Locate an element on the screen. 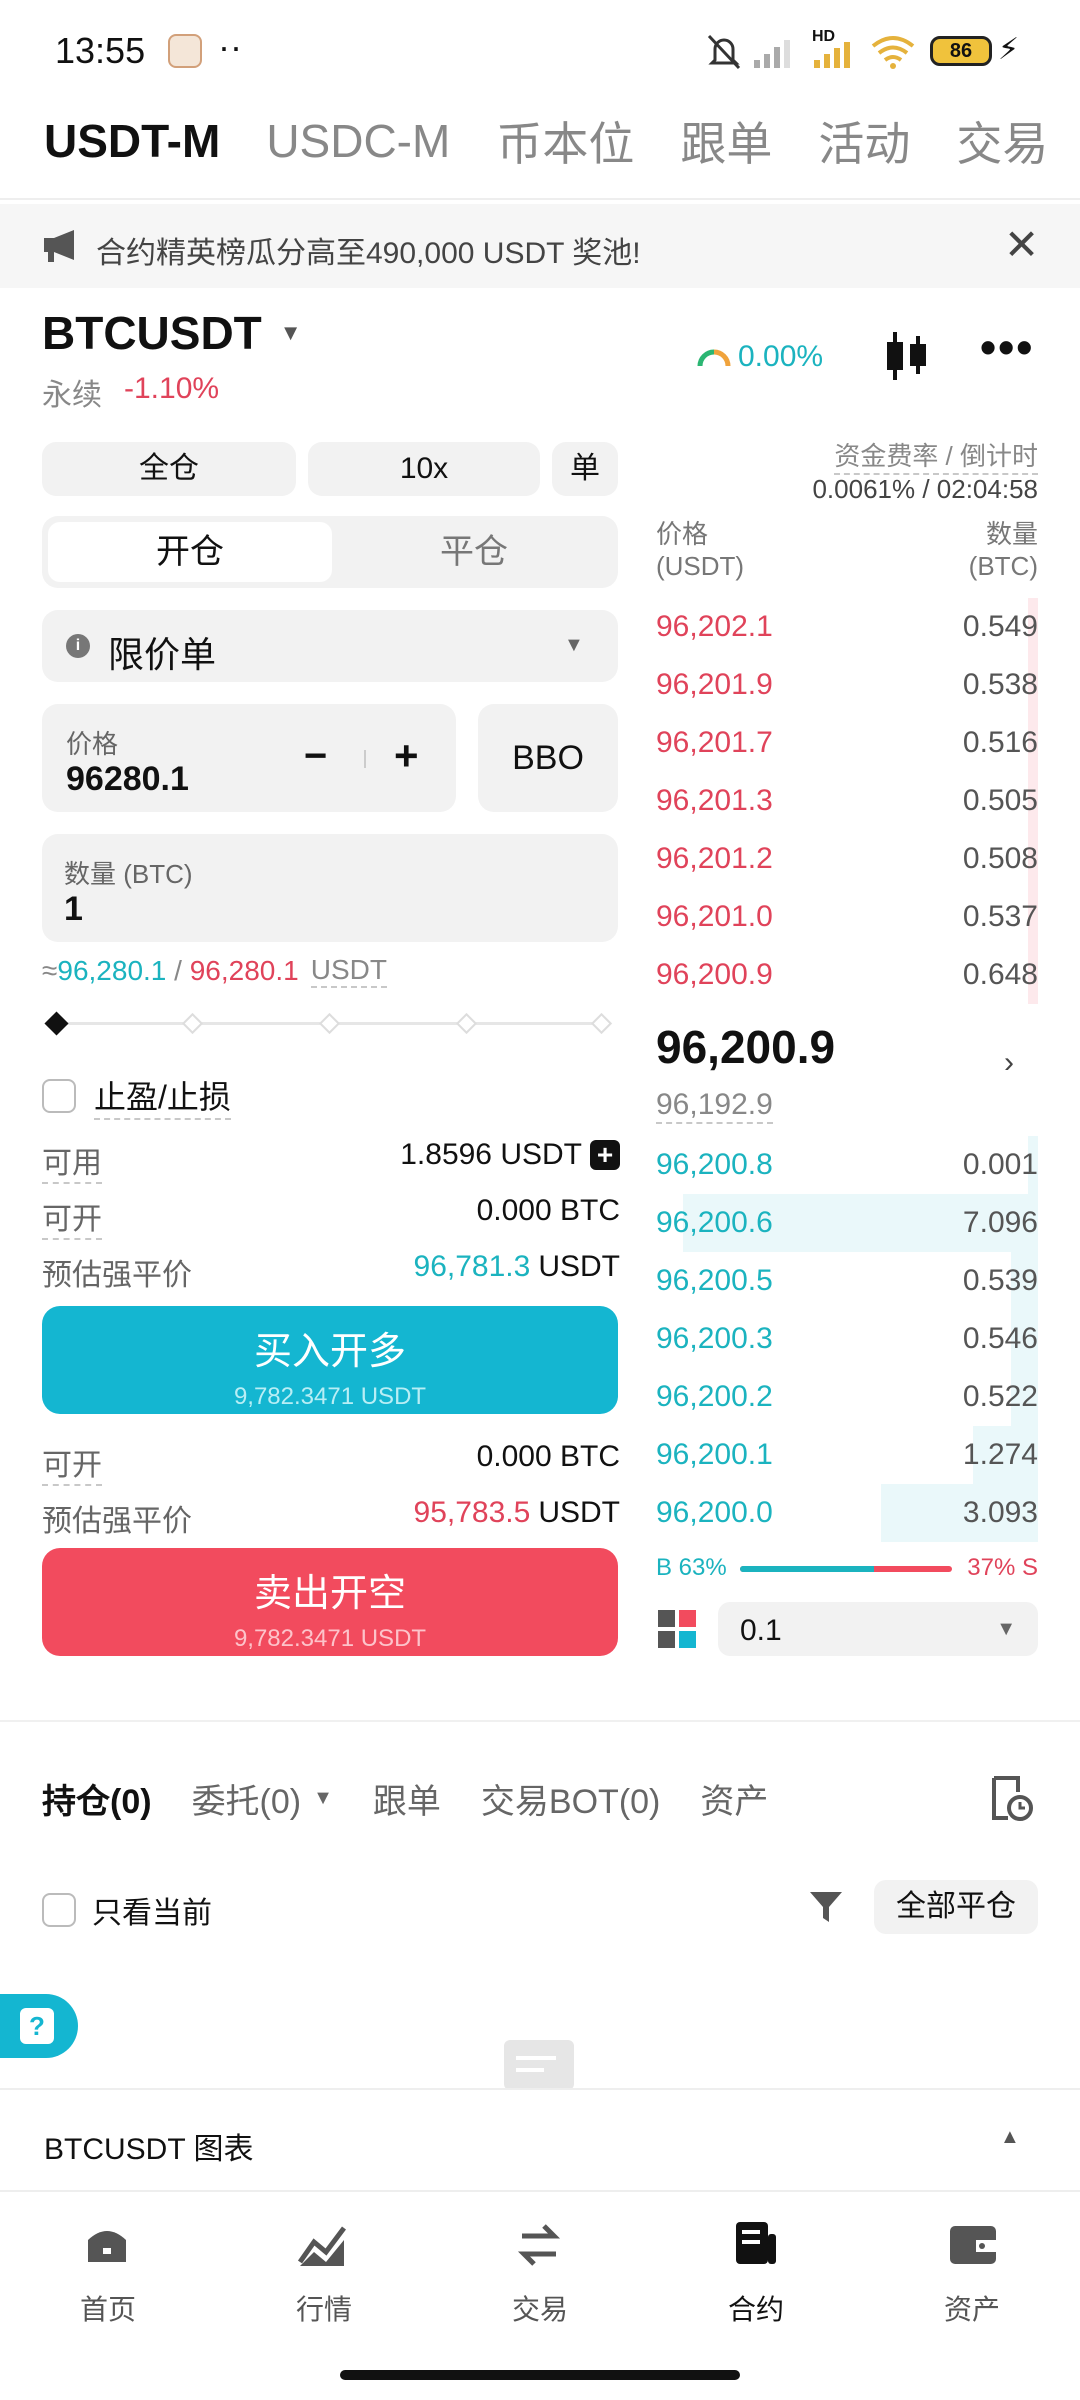  ask-row: 96,201.7 0.516 is located at coordinates (847, 743).